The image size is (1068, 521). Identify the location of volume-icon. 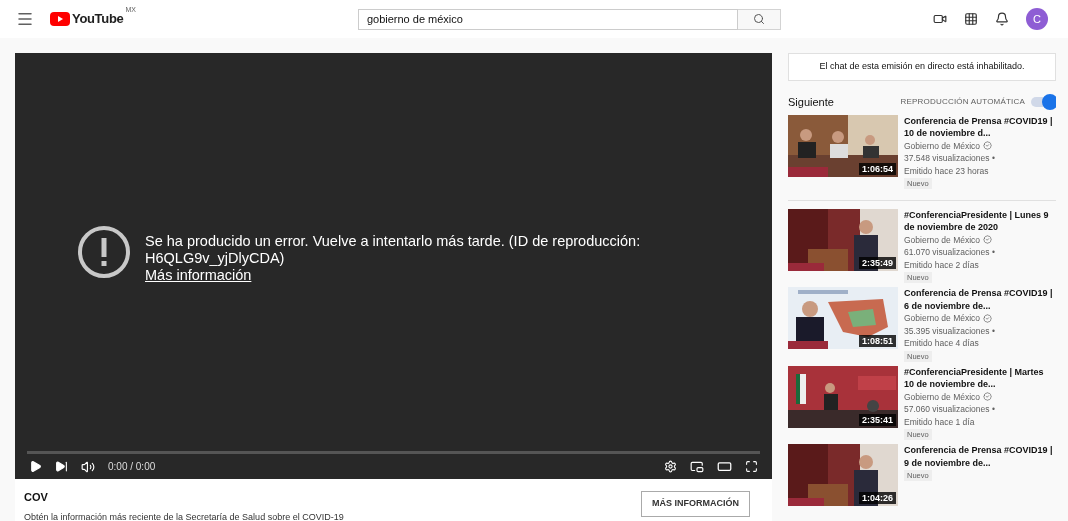
(88, 466).